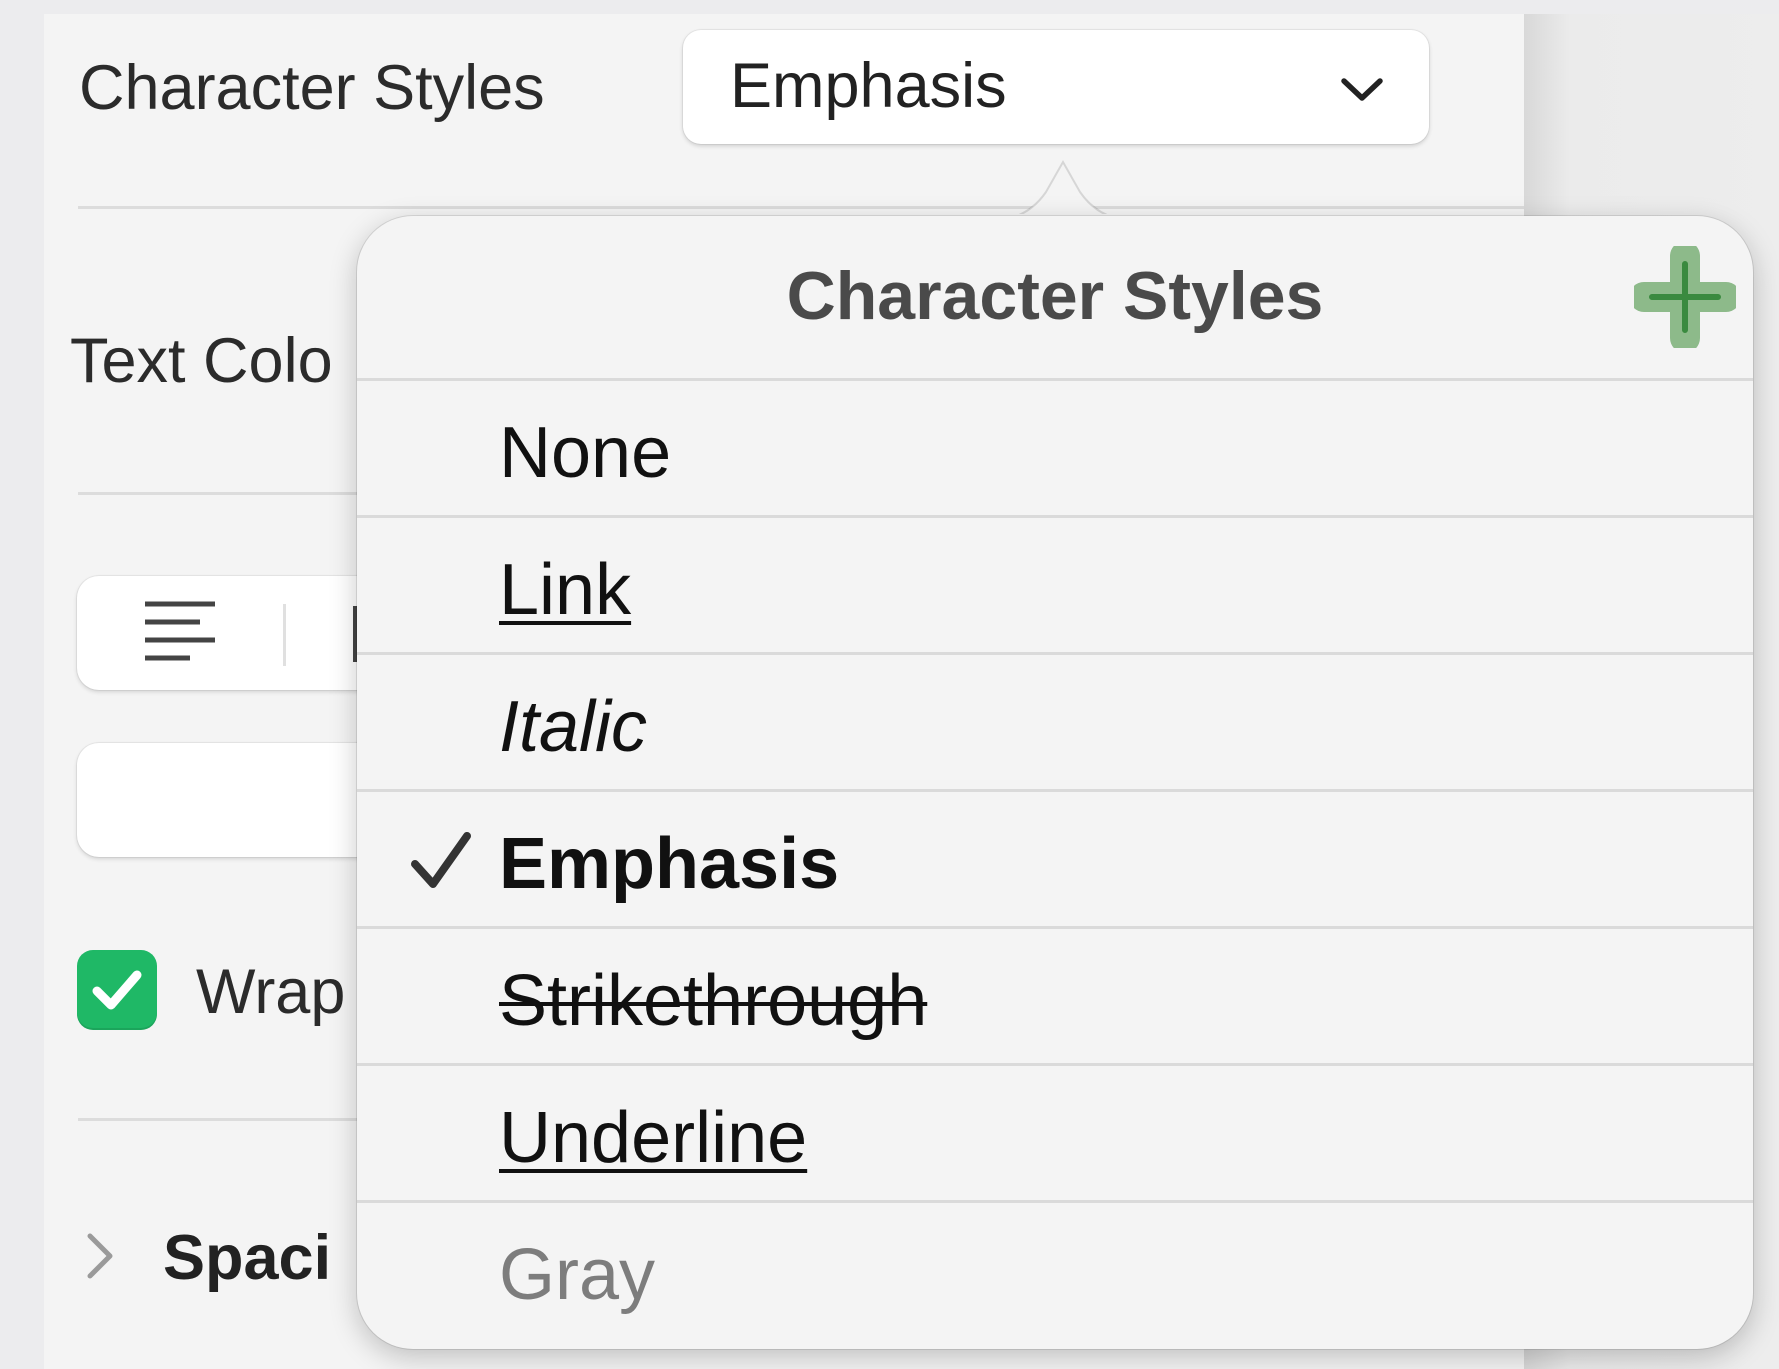  What do you see at coordinates (312, 88) in the screenshot?
I see `character-styles-label: Character Styles` at bounding box center [312, 88].